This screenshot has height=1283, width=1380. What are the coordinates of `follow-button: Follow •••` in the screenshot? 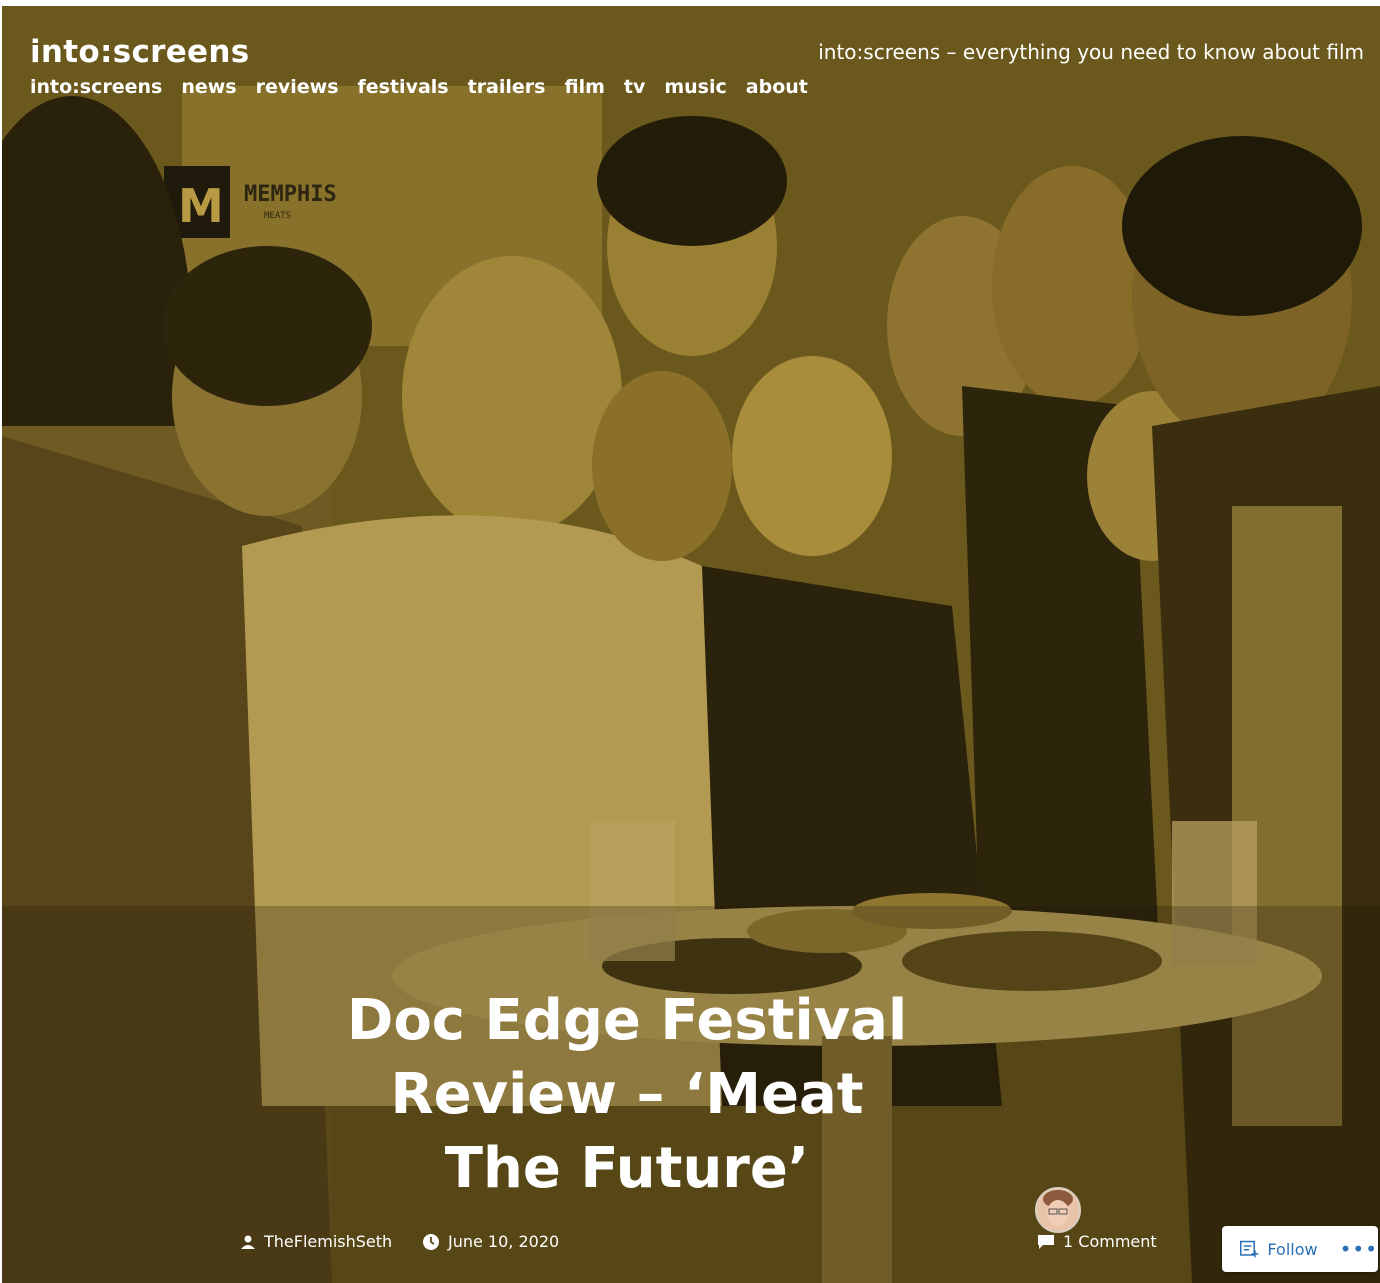 It's located at (1300, 1249).